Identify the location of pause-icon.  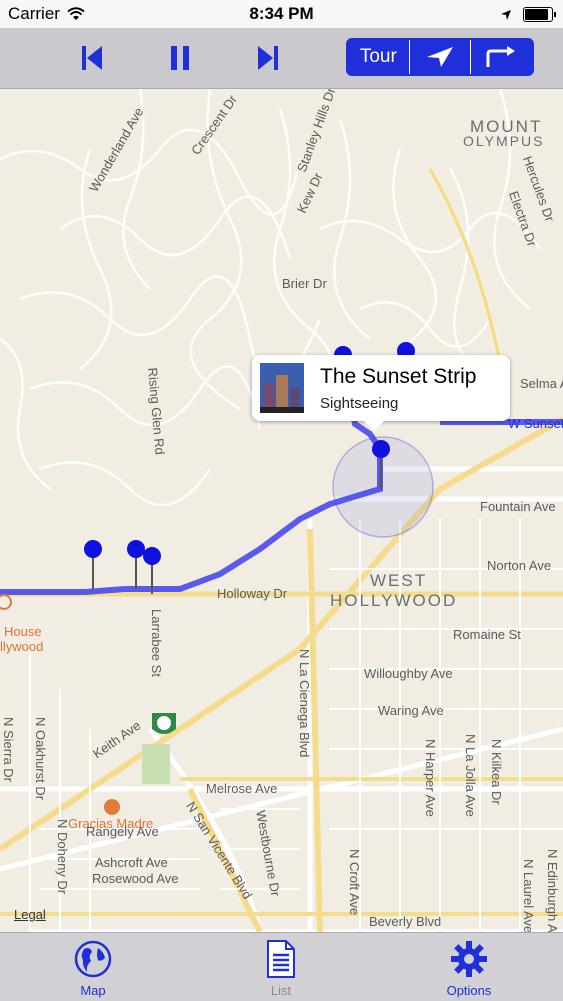
(180, 58).